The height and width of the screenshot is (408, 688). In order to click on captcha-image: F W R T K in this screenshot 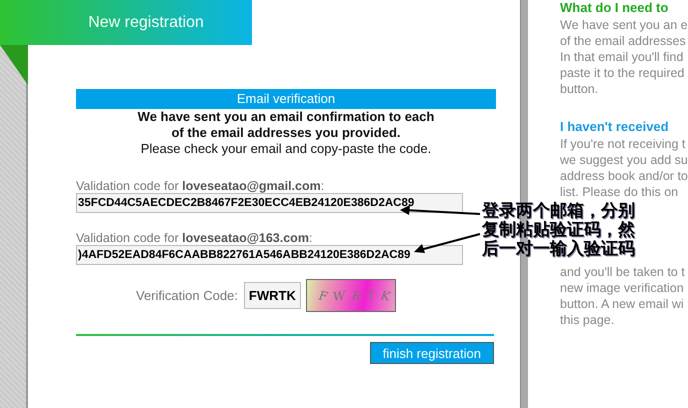, I will do `click(351, 295)`.